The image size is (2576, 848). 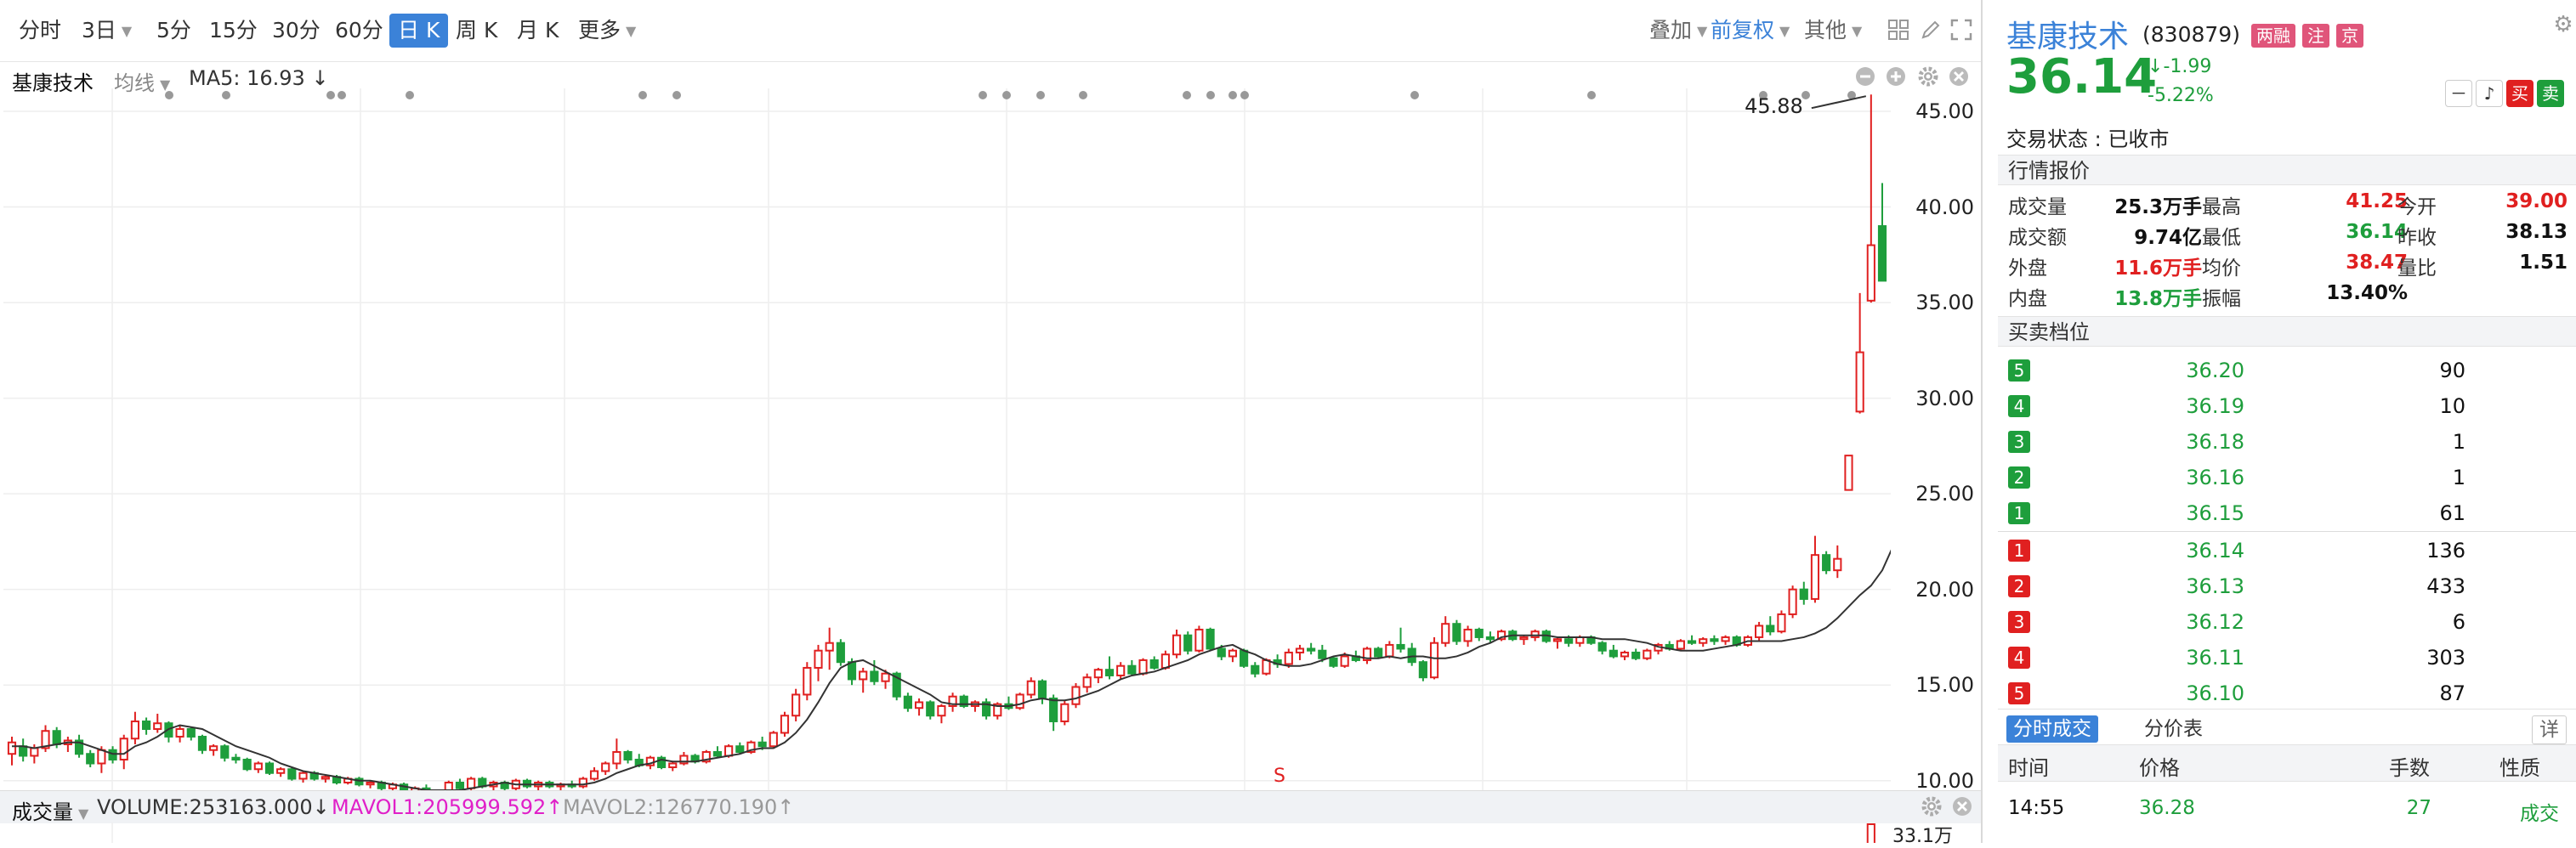 What do you see at coordinates (2563, 24) in the screenshot?
I see `settings-gear-icon: ⚙` at bounding box center [2563, 24].